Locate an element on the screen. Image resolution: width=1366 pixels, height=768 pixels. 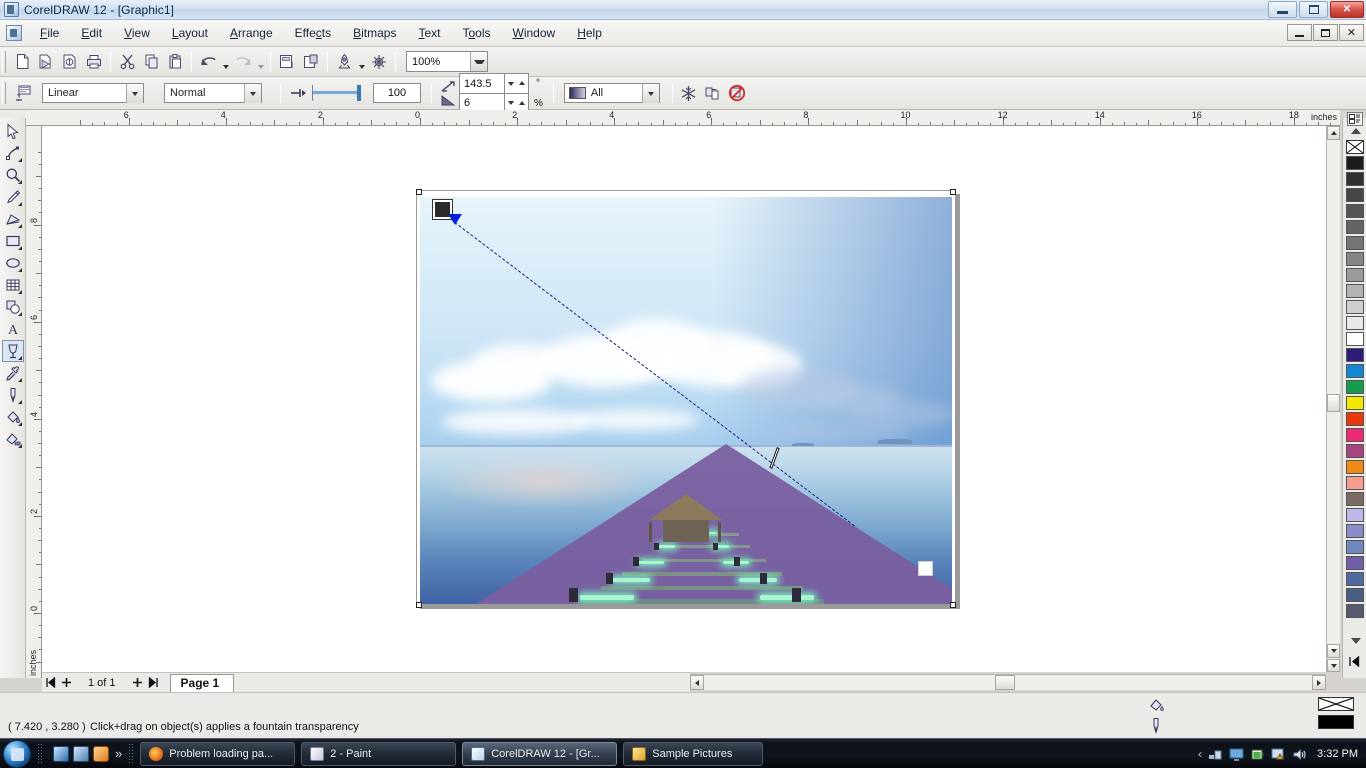
minimize-button is located at coordinates (1282, 9).